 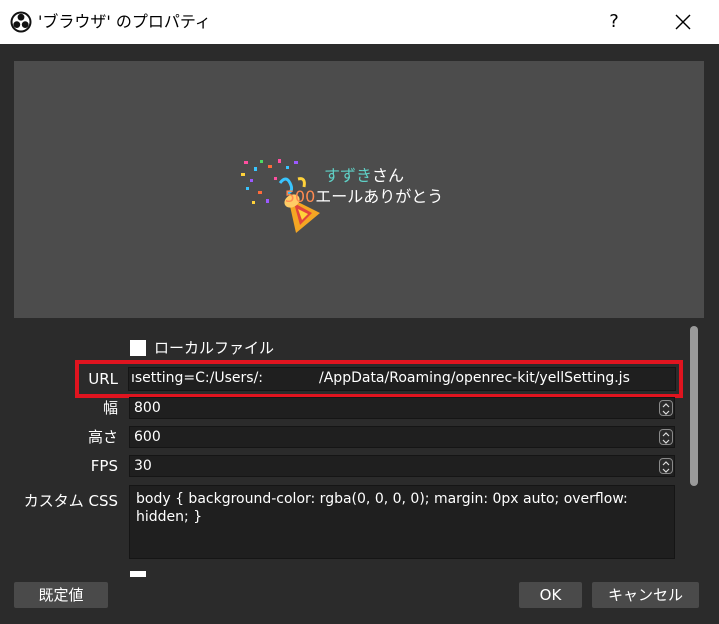 What do you see at coordinates (104, 466) in the screenshot?
I see `fps-label: FPS` at bounding box center [104, 466].